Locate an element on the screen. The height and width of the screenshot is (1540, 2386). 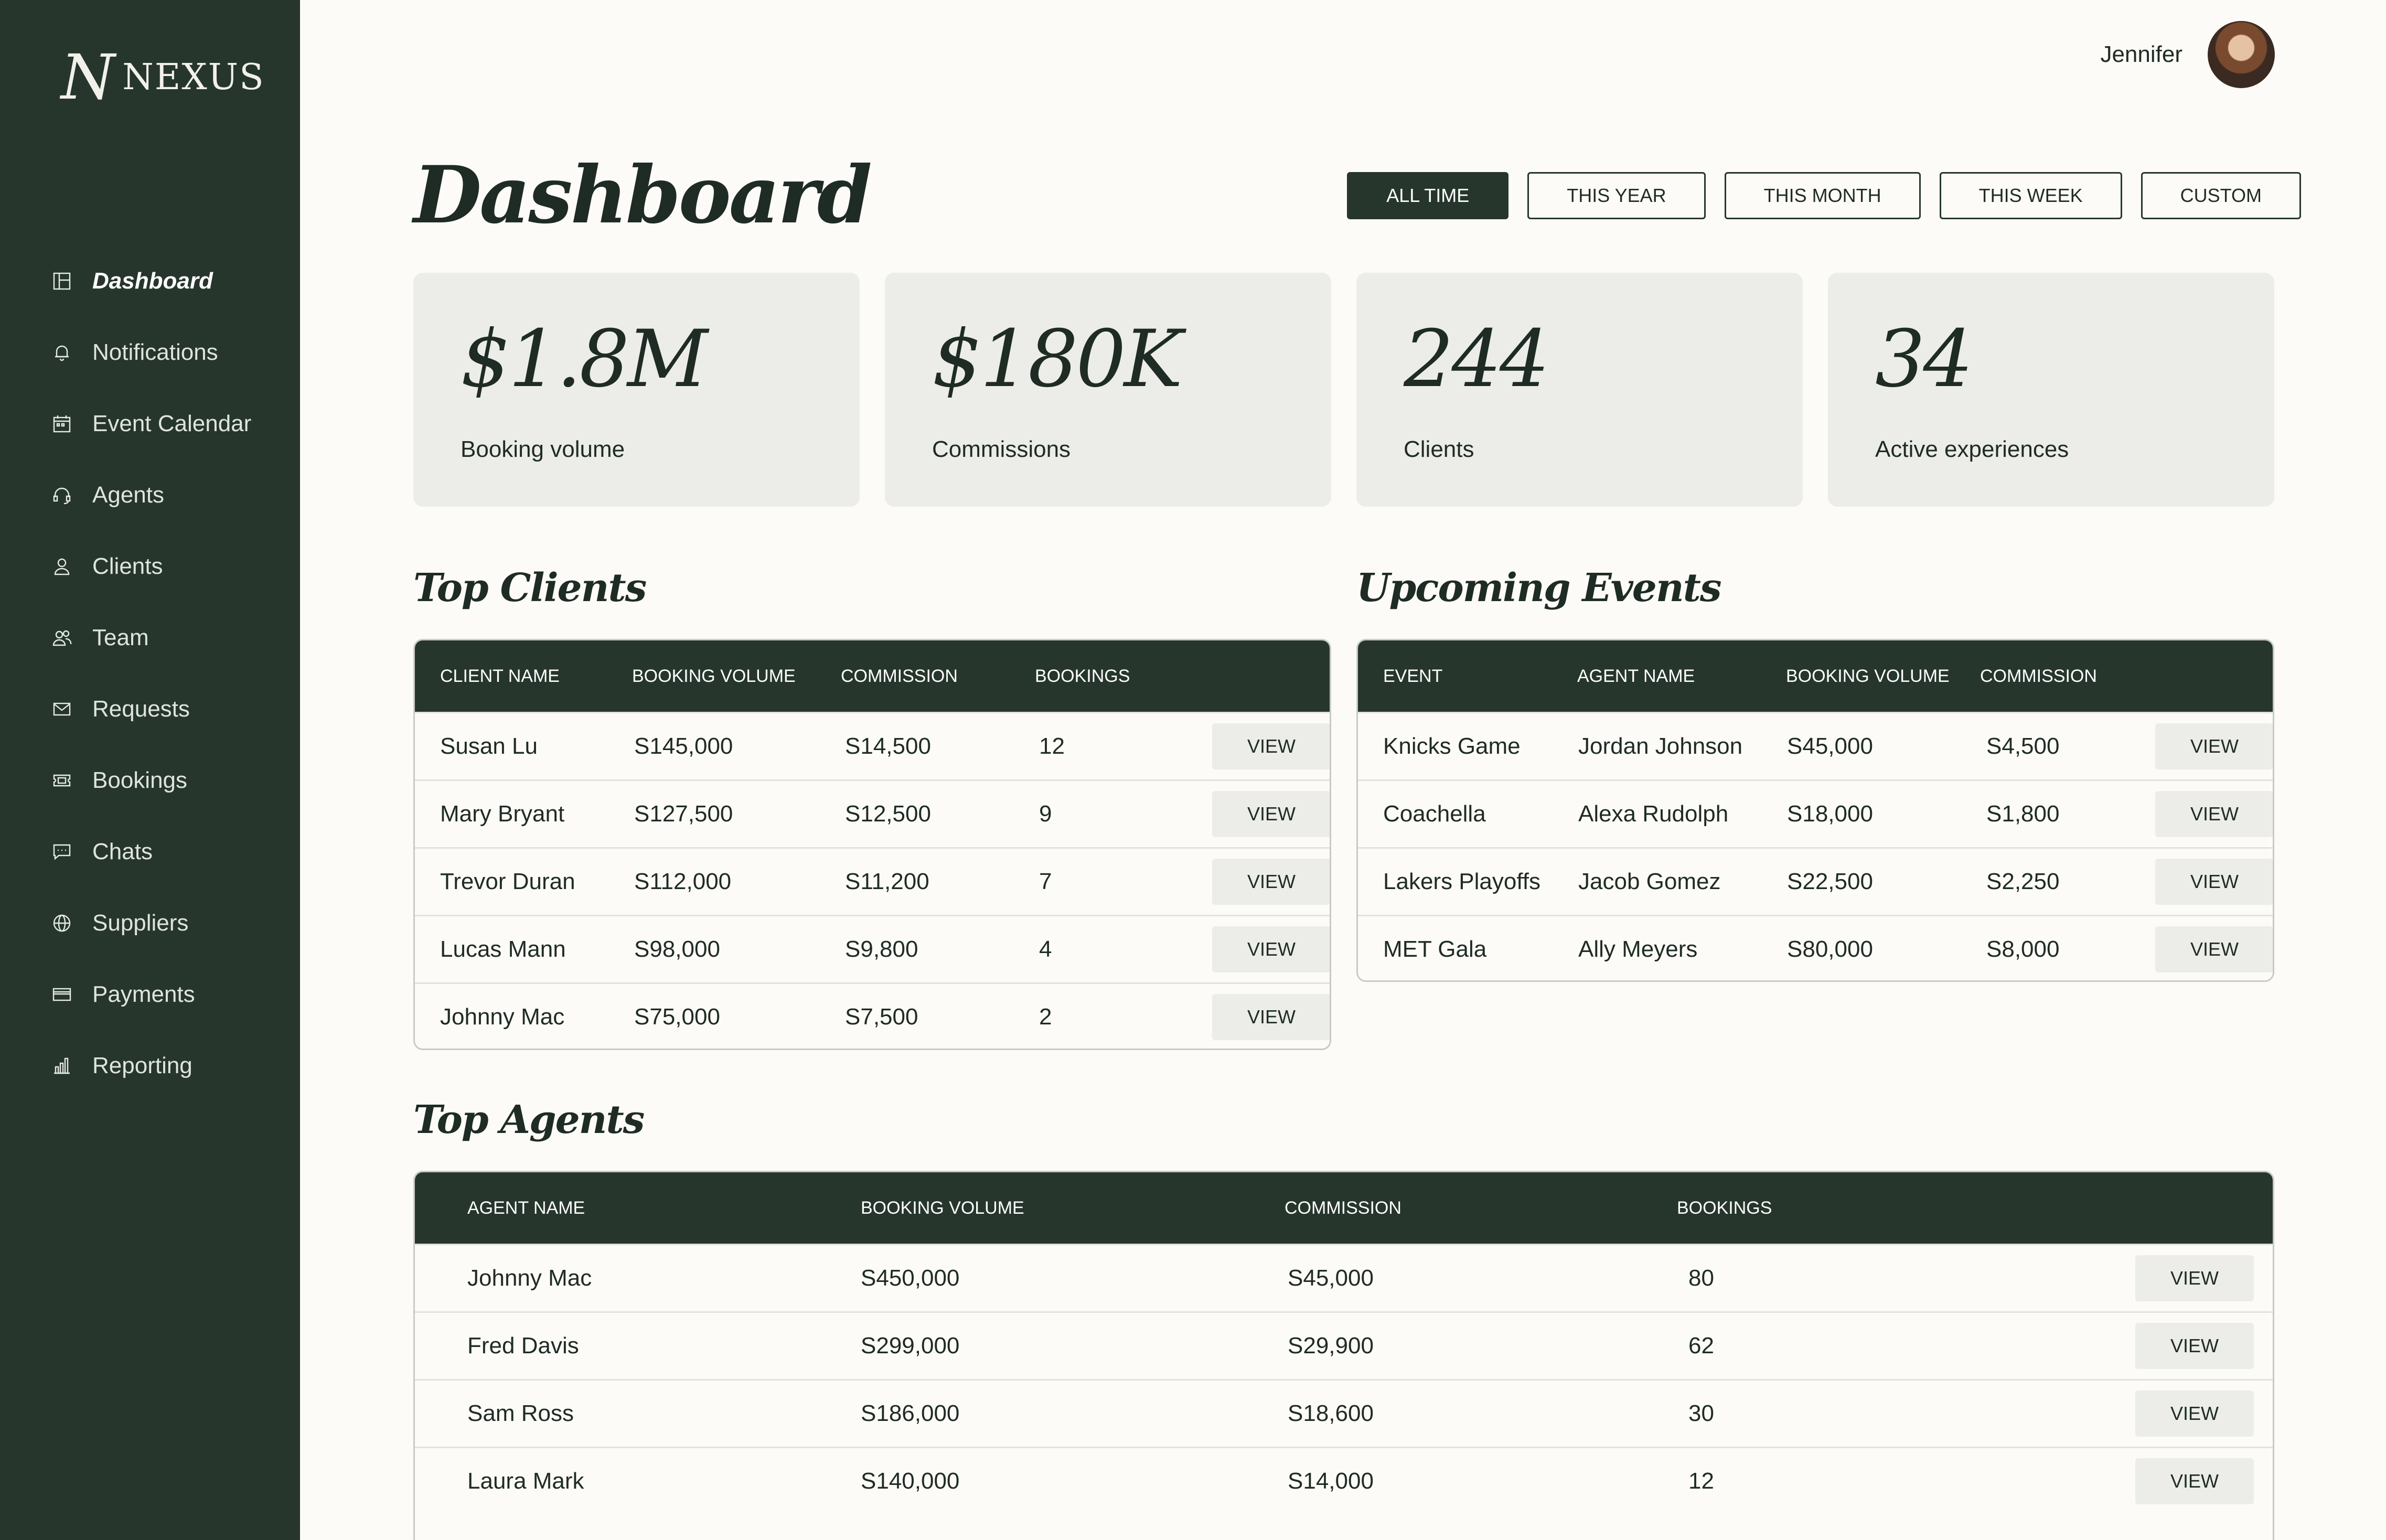
sidebar-item-chats: Chats is located at coordinates (171, 851).